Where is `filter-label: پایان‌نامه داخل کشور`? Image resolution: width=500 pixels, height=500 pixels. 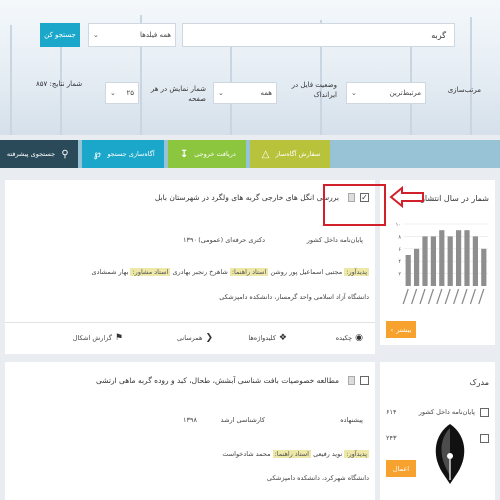 filter-label: پایان‌نامه داخل کشور is located at coordinates (446, 412).